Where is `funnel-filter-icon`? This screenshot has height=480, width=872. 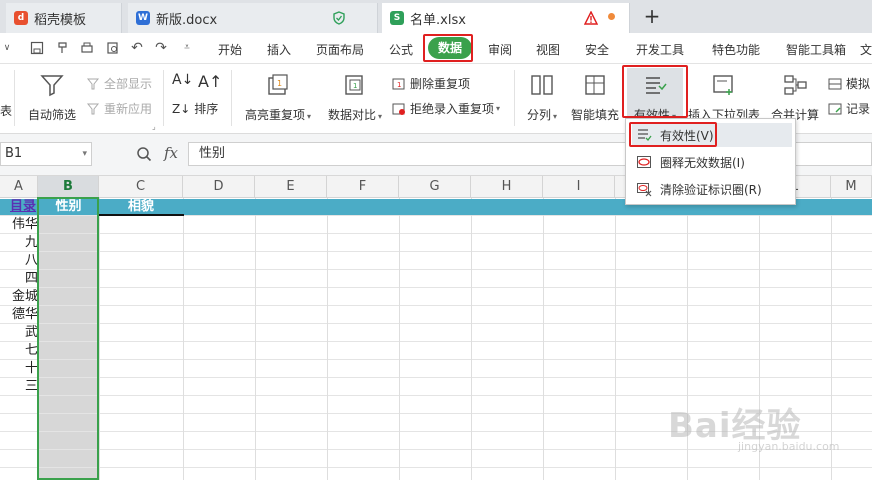 funnel-filter-icon is located at coordinates (52, 86).